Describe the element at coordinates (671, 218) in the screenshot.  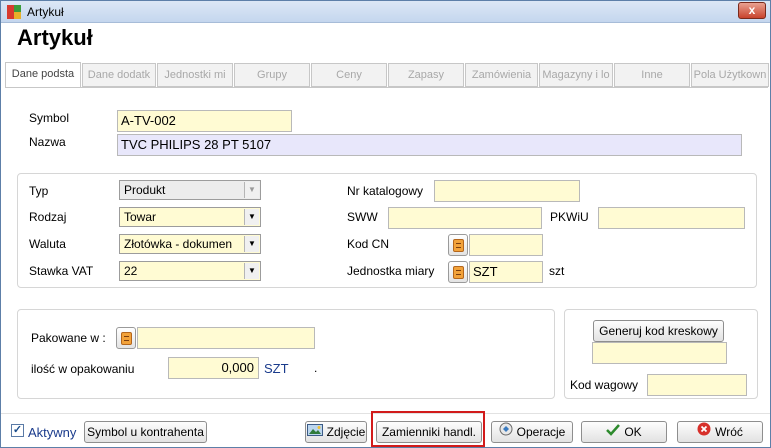
I see `pkwiu-input` at that location.